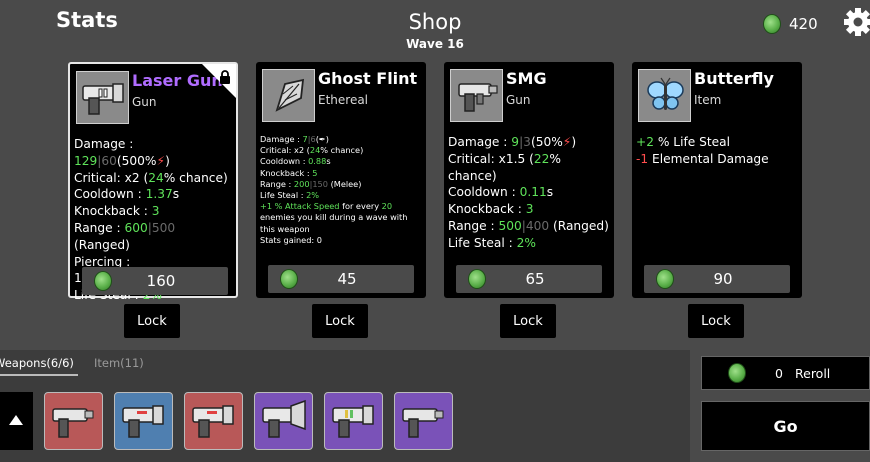  I want to click on smg-icon, so click(476, 95).